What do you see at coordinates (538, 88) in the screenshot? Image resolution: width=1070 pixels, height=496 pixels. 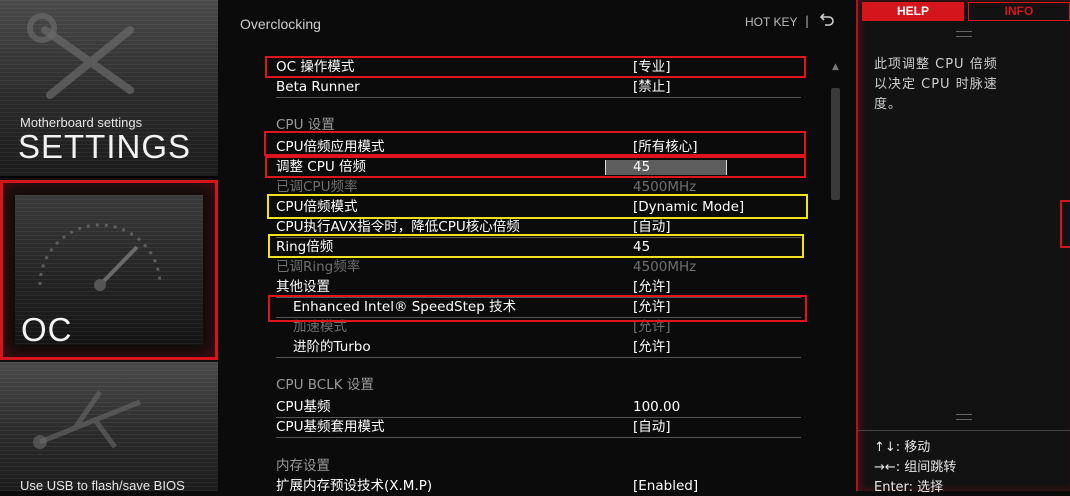 I see `setting-beta-runner: Beta Runner [禁止]` at bounding box center [538, 88].